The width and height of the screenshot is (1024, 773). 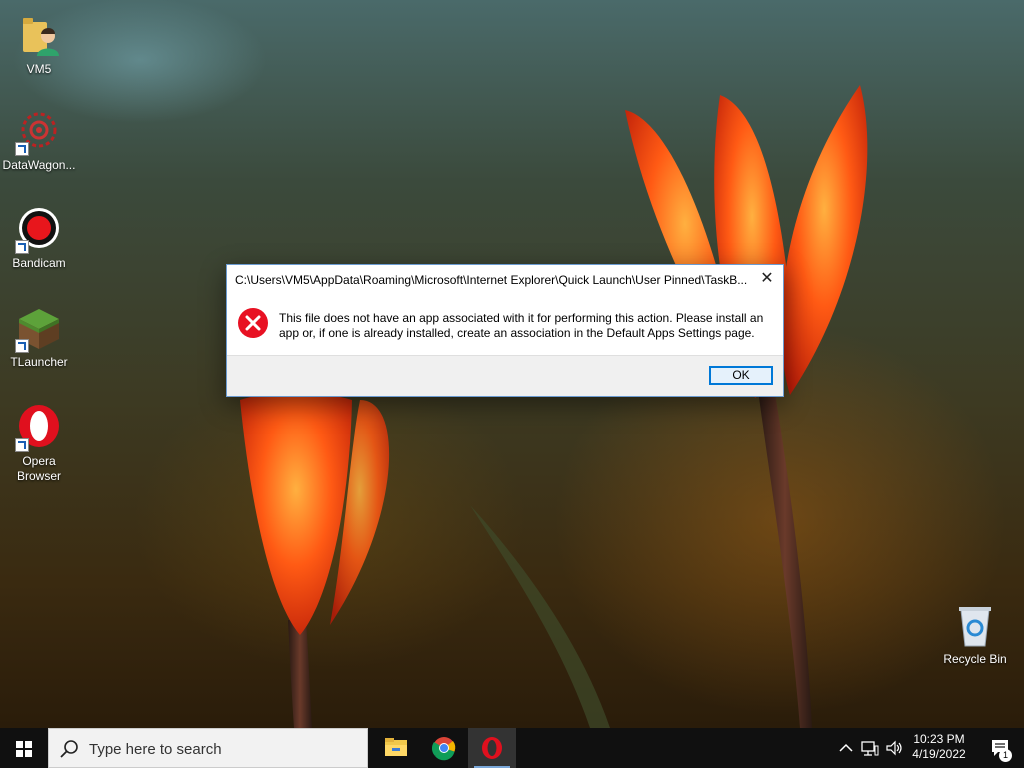 What do you see at coordinates (69, 749) in the screenshot?
I see `search-icon` at bounding box center [69, 749].